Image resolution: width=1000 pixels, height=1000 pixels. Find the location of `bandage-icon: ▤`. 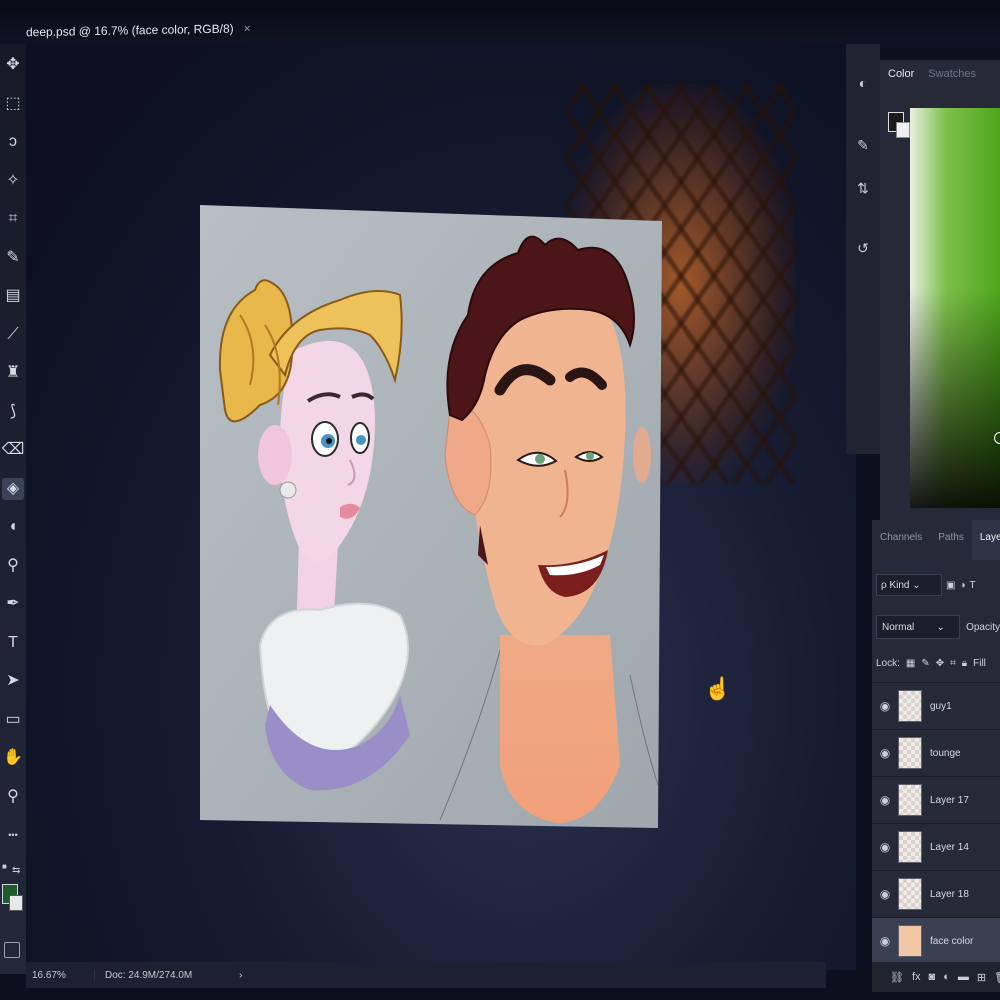

bandage-icon: ▤ is located at coordinates (13, 295).